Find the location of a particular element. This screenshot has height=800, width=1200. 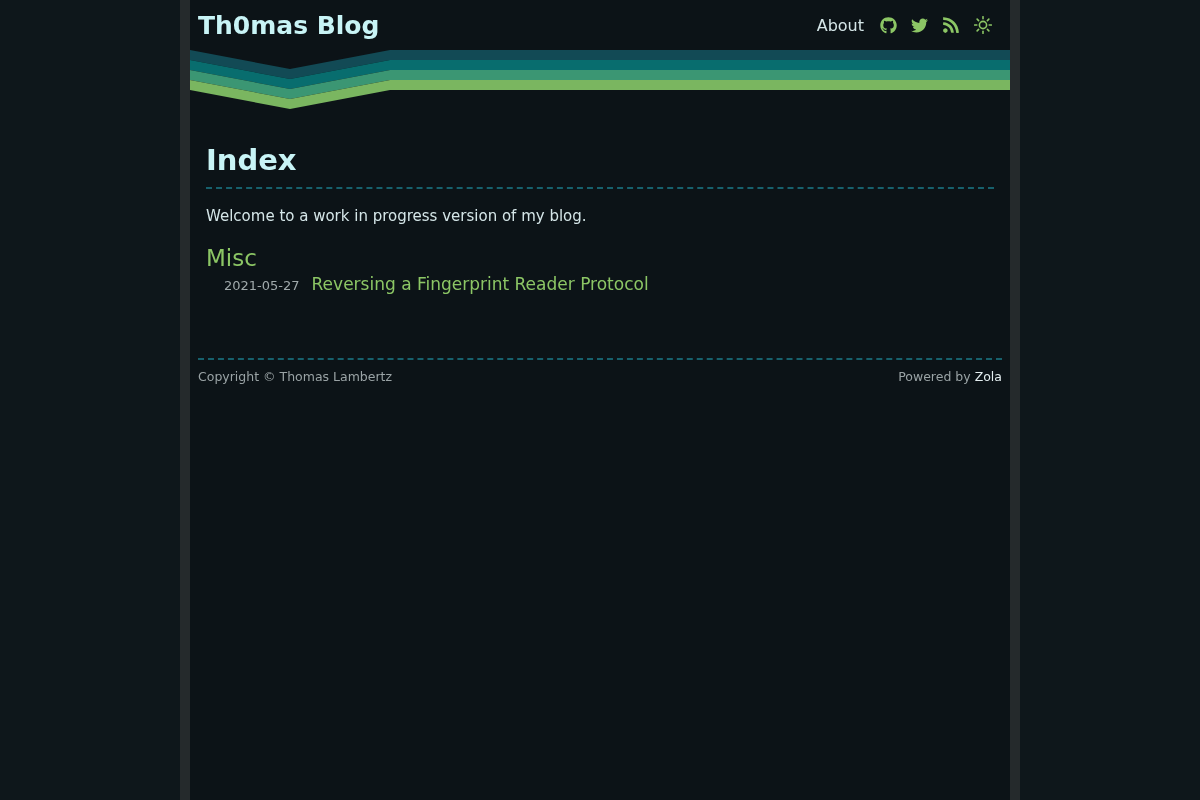

copyright-text: Copyright © Thomas Lambertz is located at coordinates (295, 377).